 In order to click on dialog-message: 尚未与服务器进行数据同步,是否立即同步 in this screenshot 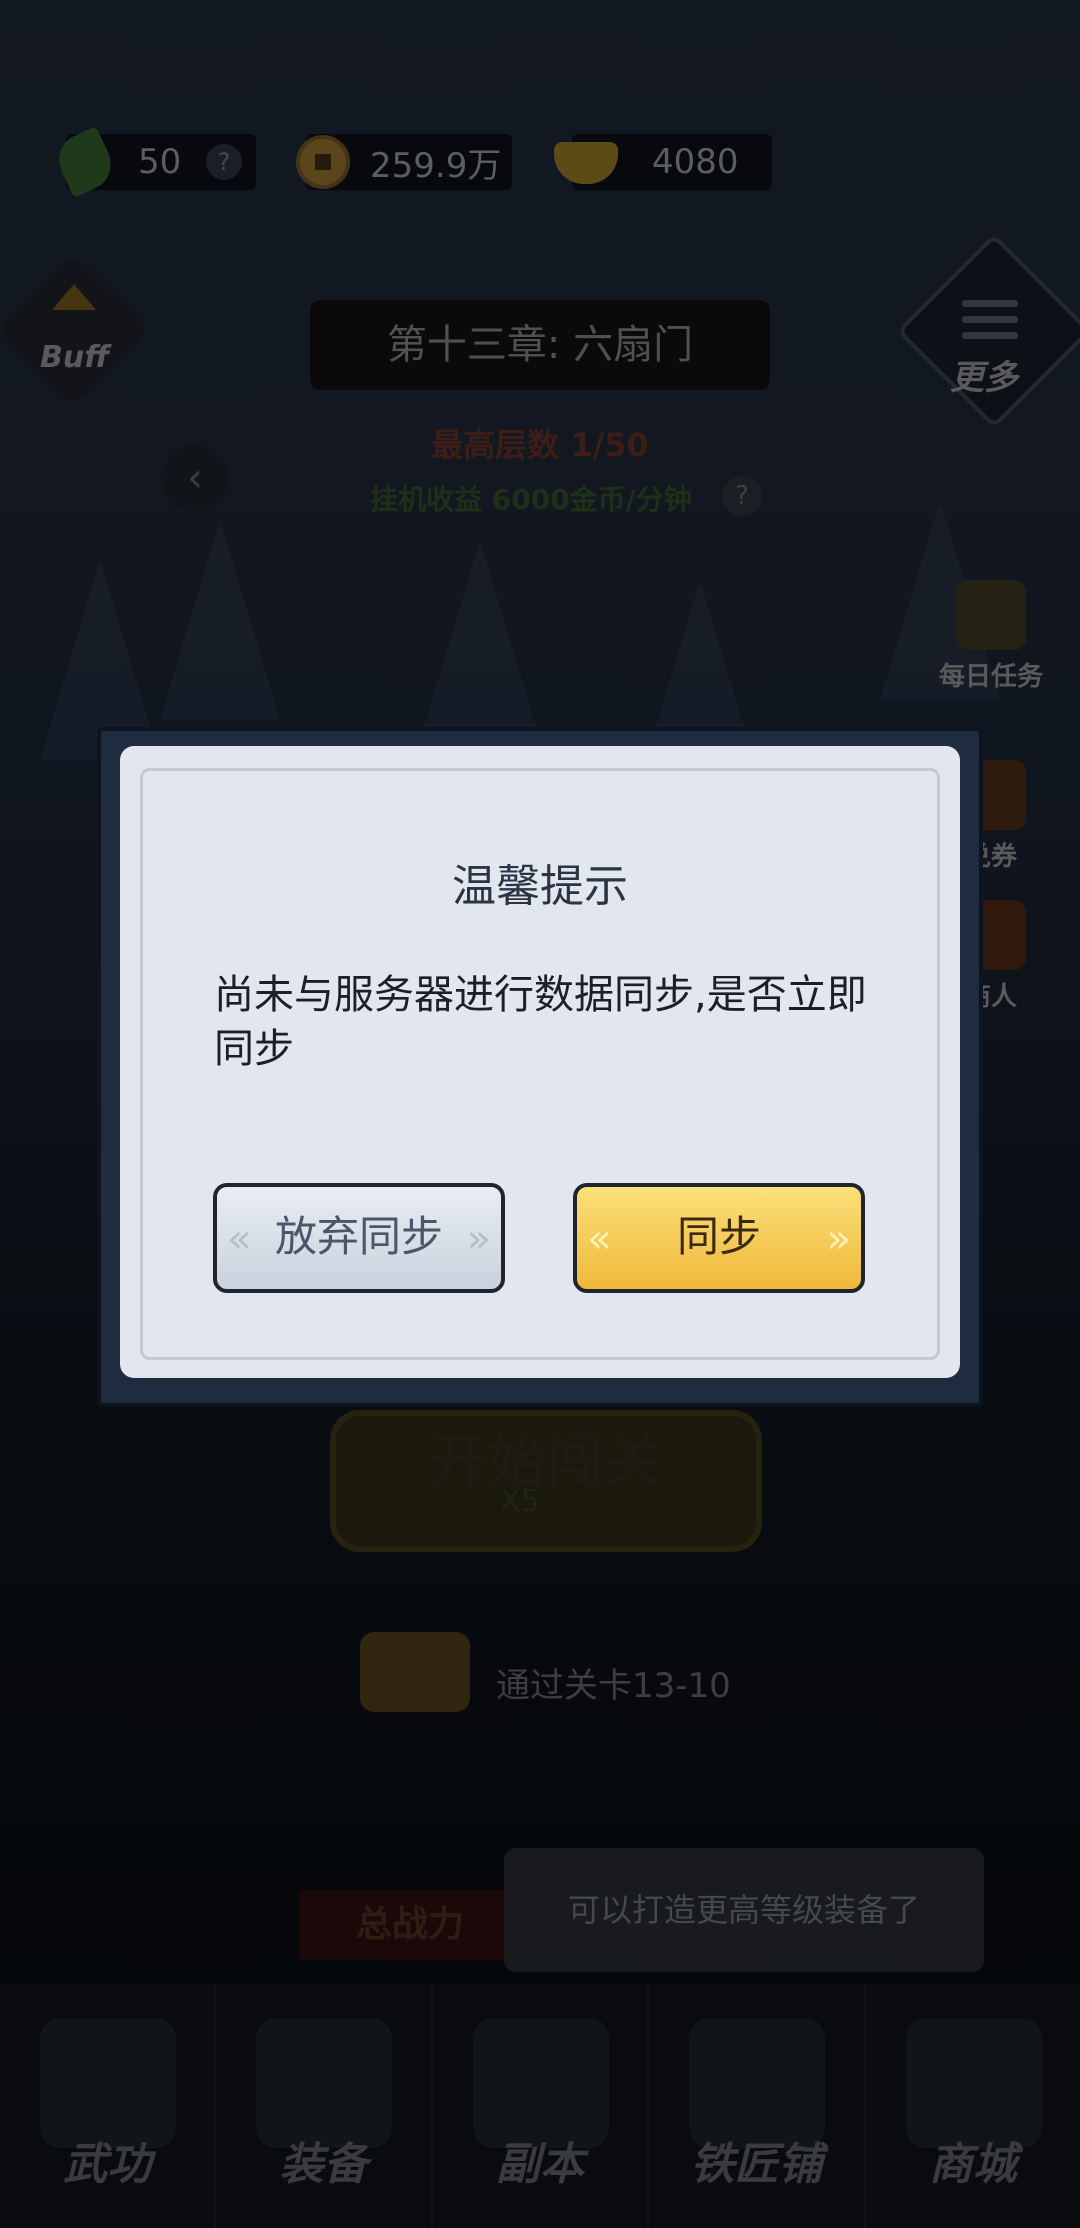, I will do `click(540, 1022)`.